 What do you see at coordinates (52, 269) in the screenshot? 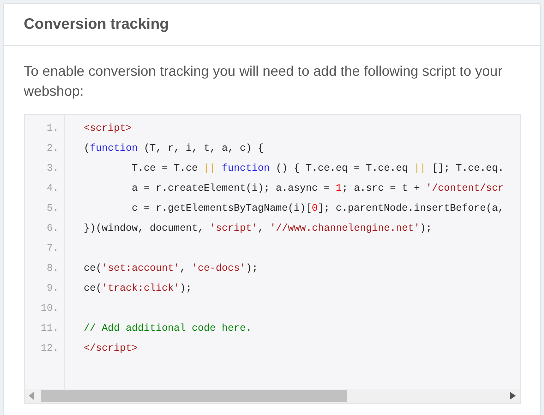
I see `line-number: 8.` at bounding box center [52, 269].